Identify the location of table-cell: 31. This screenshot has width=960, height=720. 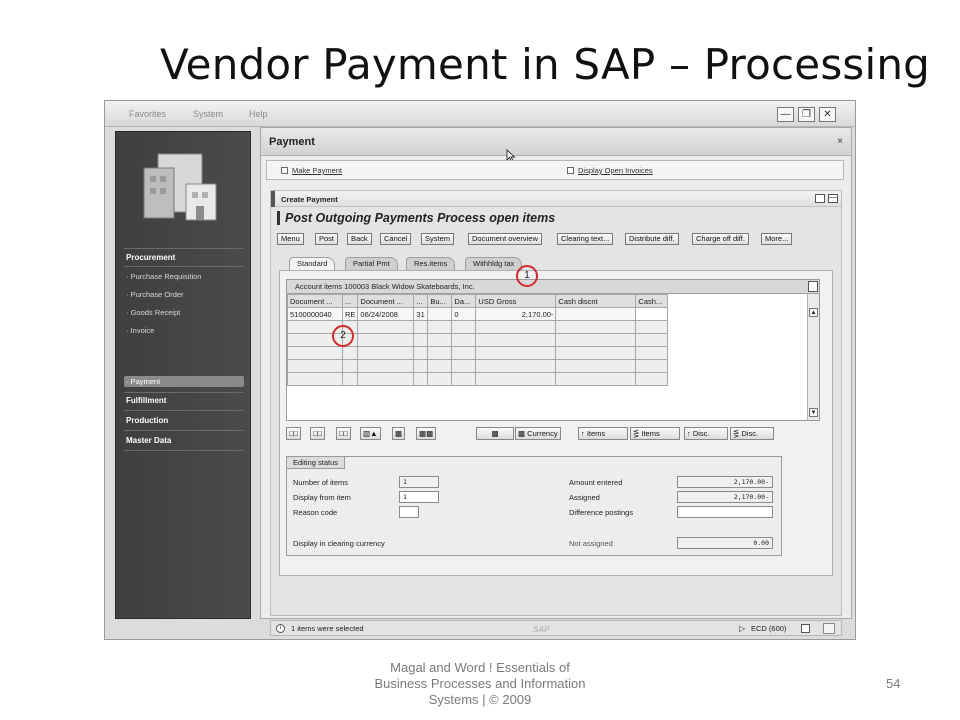
(421, 314).